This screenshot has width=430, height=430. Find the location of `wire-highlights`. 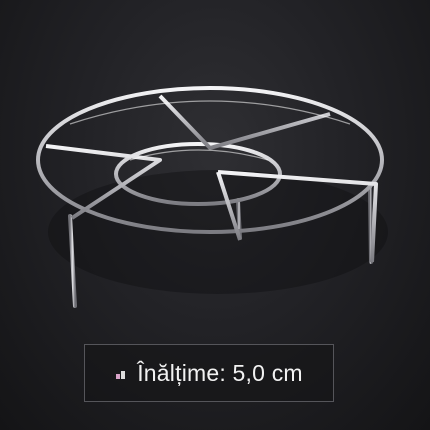

wire-highlights is located at coordinates (210, 130).